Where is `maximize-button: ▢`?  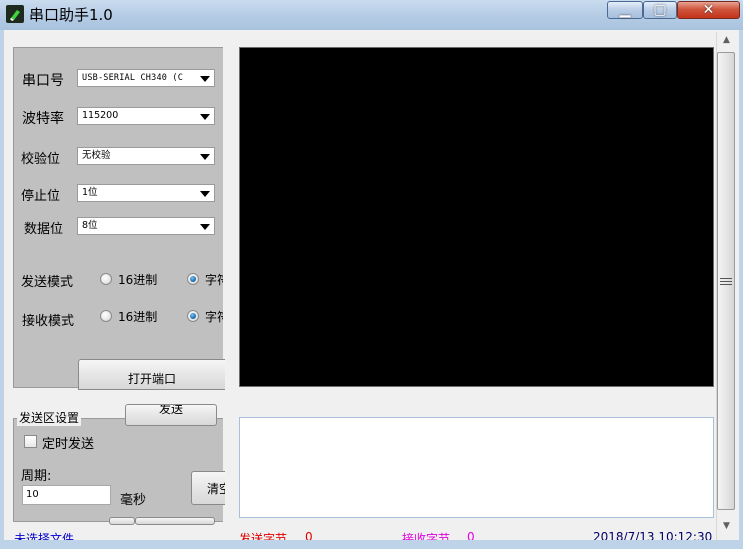 maximize-button: ▢ is located at coordinates (660, 10).